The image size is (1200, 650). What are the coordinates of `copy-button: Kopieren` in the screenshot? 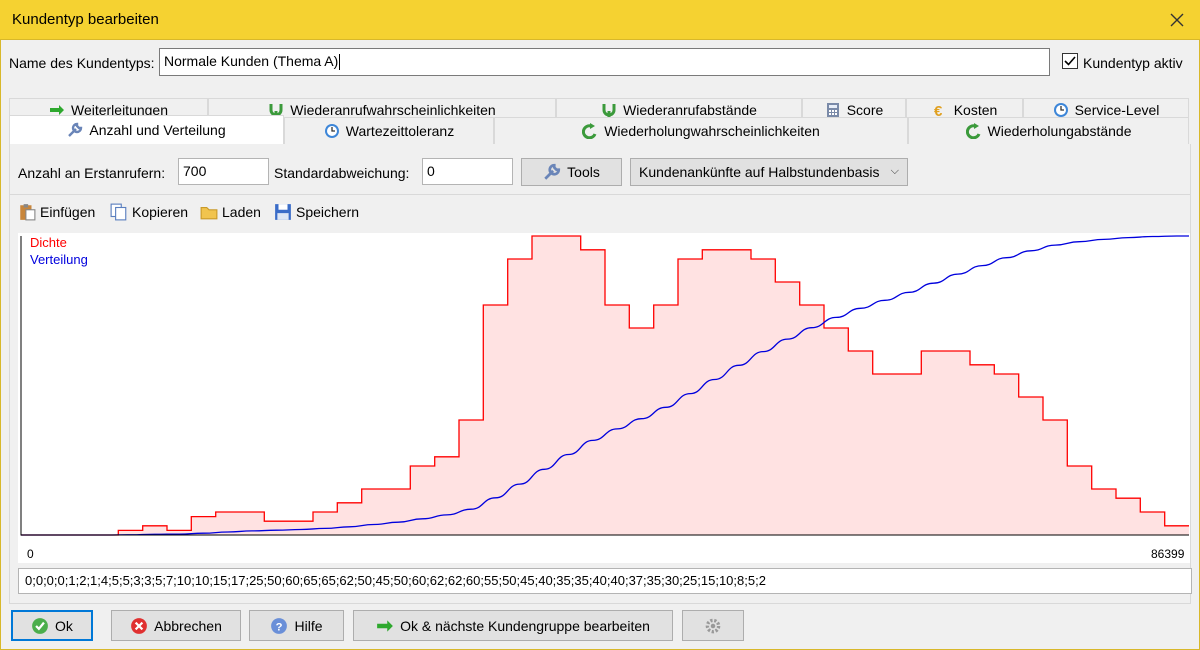 It's located at (149, 212).